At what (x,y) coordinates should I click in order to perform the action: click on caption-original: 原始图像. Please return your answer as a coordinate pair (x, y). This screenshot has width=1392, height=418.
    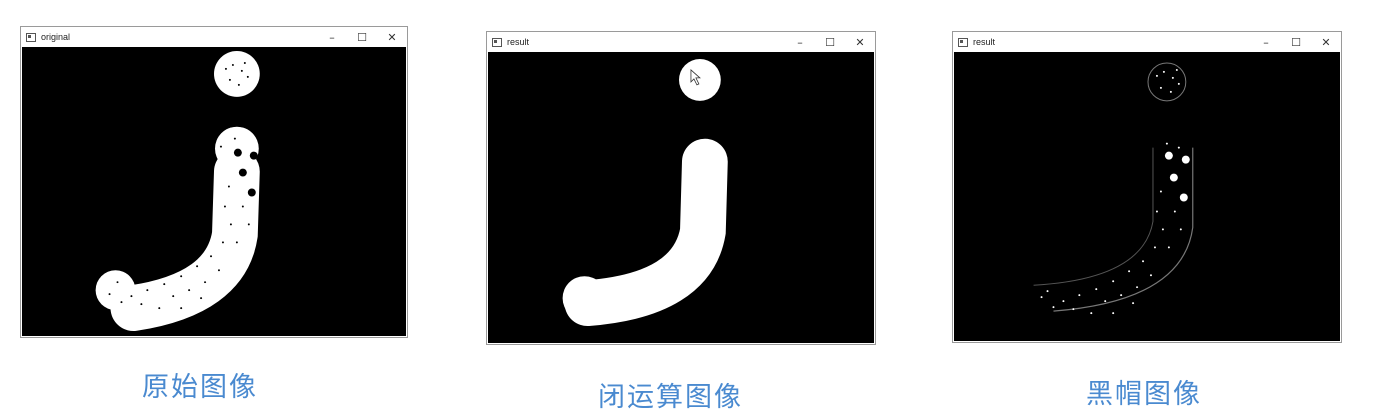
    Looking at the image, I should click on (200, 387).